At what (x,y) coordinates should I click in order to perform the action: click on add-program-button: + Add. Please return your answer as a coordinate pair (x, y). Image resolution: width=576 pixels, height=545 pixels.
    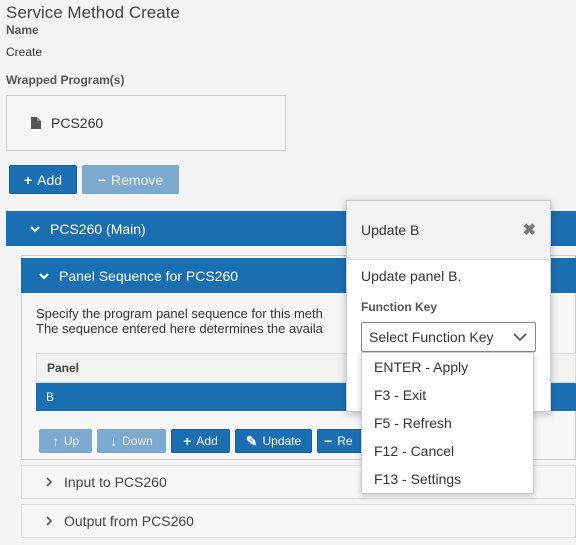
    Looking at the image, I should click on (43, 179).